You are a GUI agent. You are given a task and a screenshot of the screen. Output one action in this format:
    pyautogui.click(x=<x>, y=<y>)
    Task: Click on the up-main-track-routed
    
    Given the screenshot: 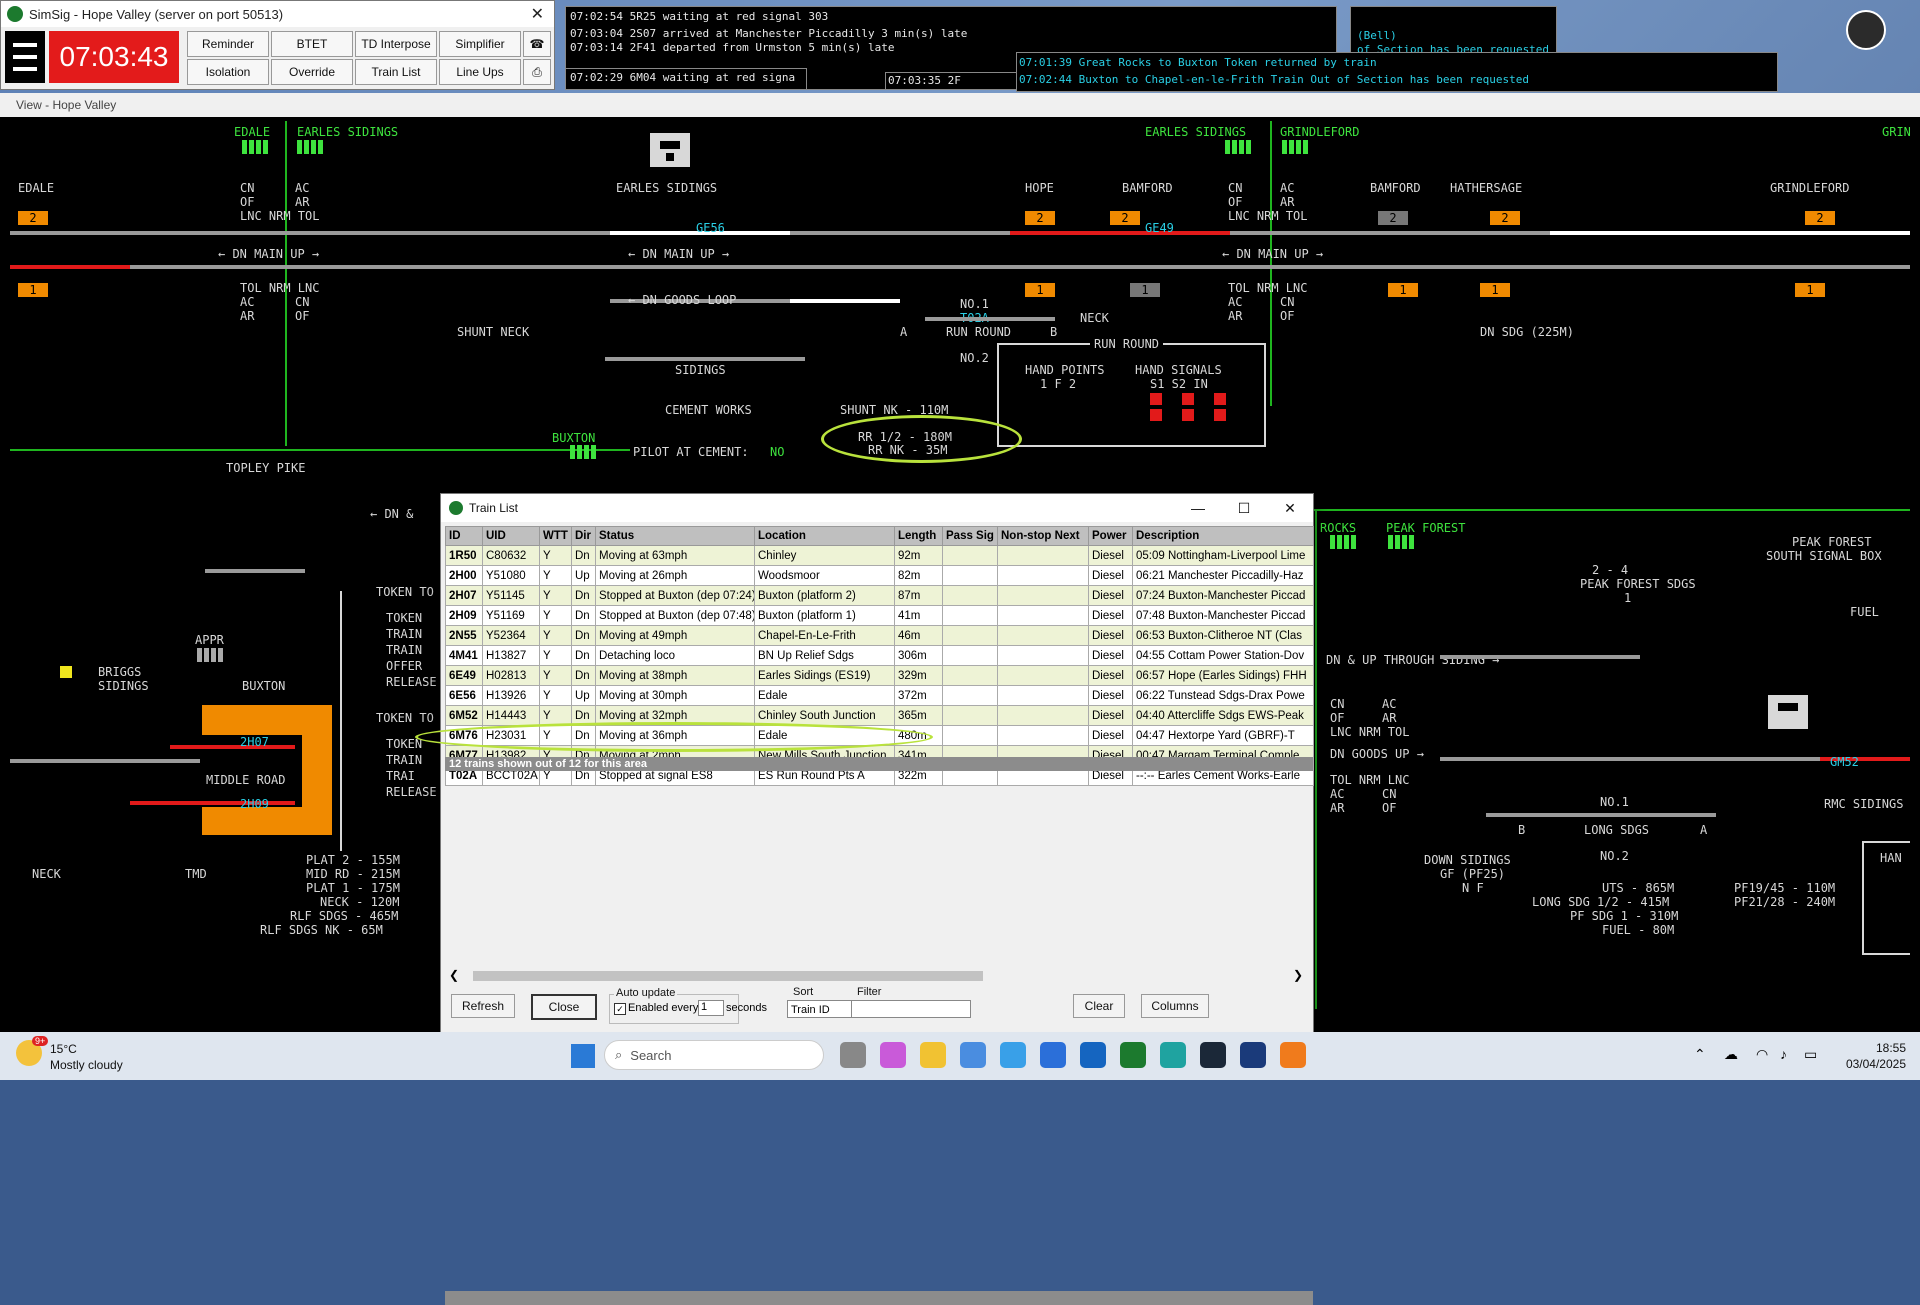 What is the action you would take?
    pyautogui.click(x=1730, y=233)
    